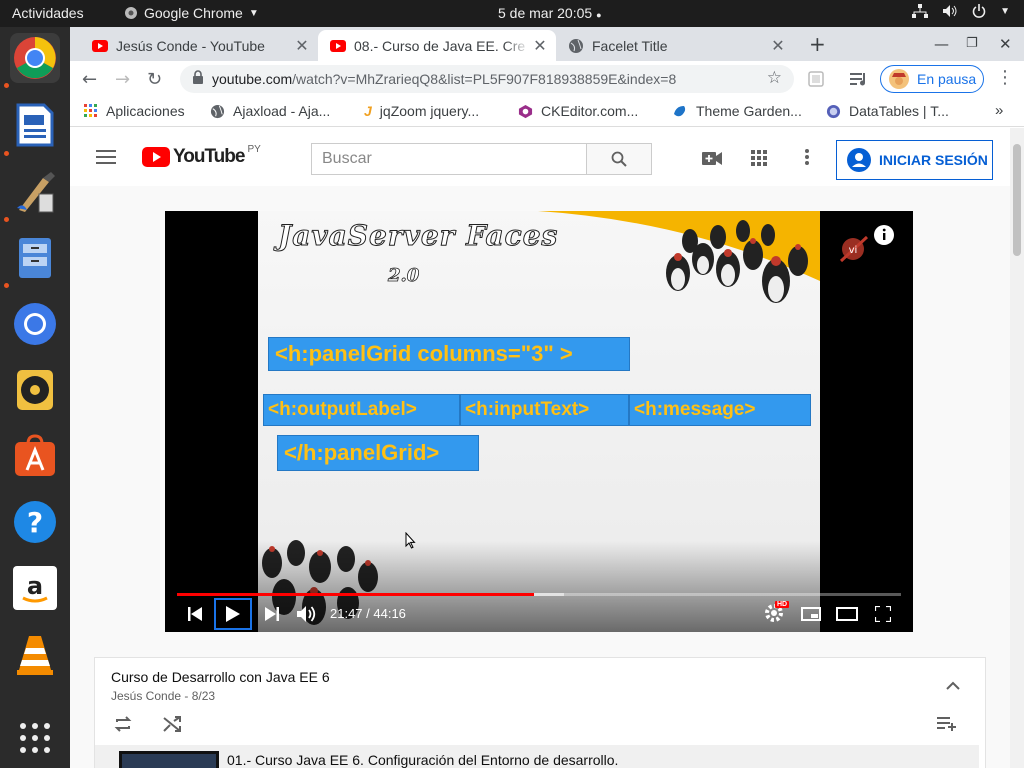  Describe the element at coordinates (35, 192) in the screenshot. I see `dock-paint` at that location.